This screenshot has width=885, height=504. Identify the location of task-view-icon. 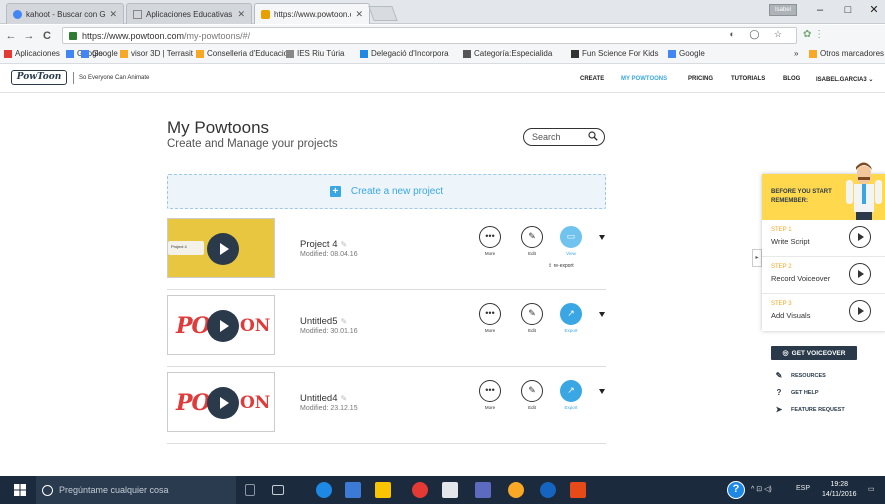
(278, 490).